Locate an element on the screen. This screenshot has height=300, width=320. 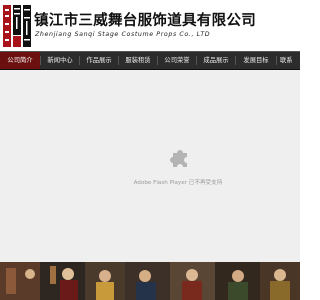
nav-item-contact: 联系 is located at coordinates (292, 60).